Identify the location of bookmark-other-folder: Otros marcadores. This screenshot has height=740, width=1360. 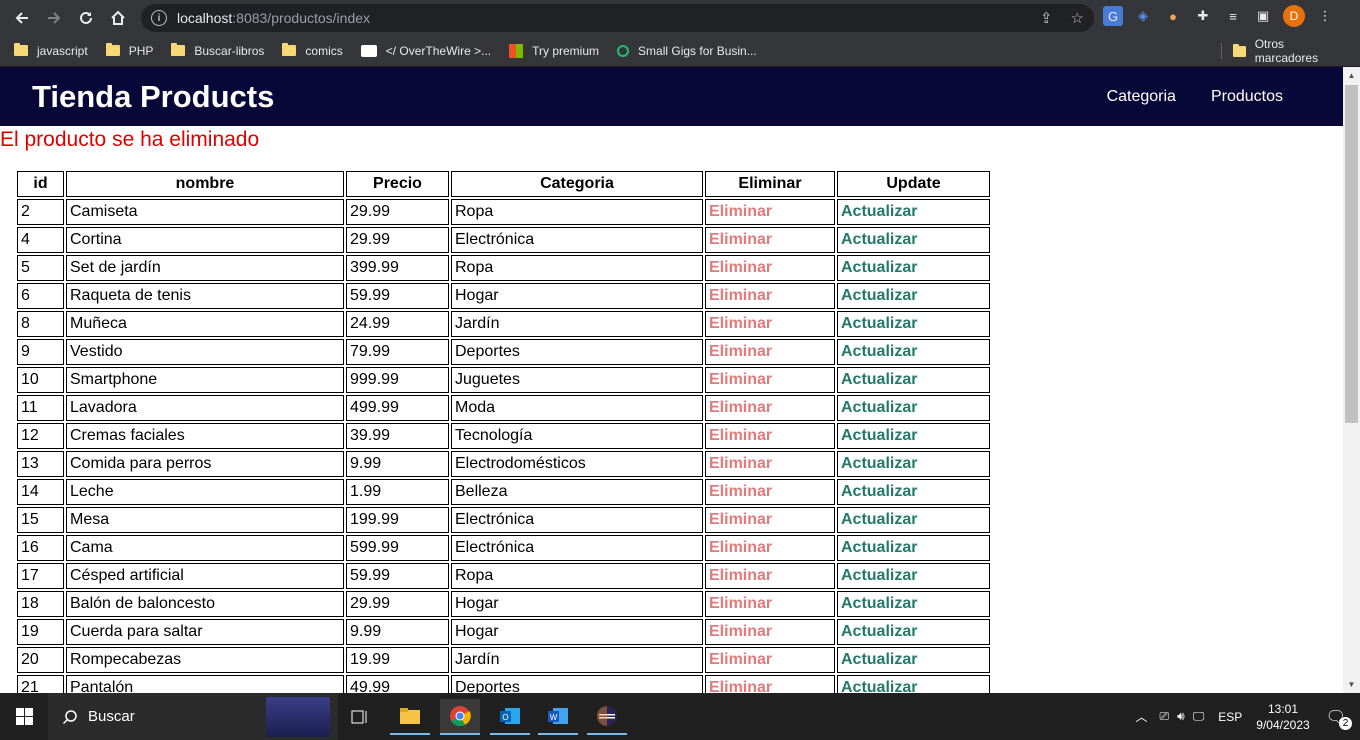
(1287, 51).